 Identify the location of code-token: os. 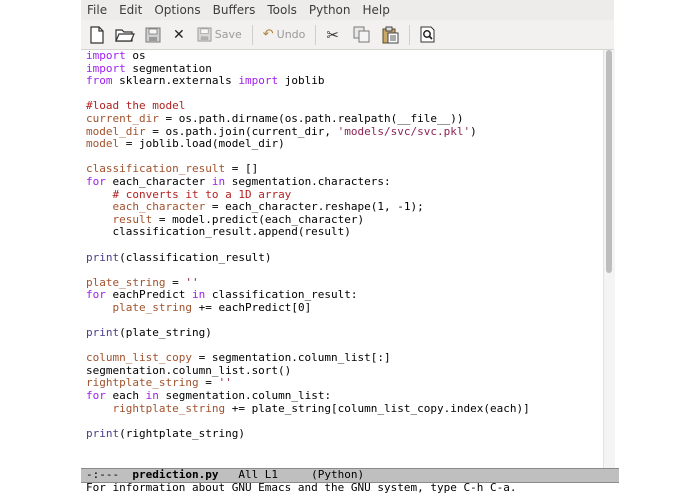
(135, 56).